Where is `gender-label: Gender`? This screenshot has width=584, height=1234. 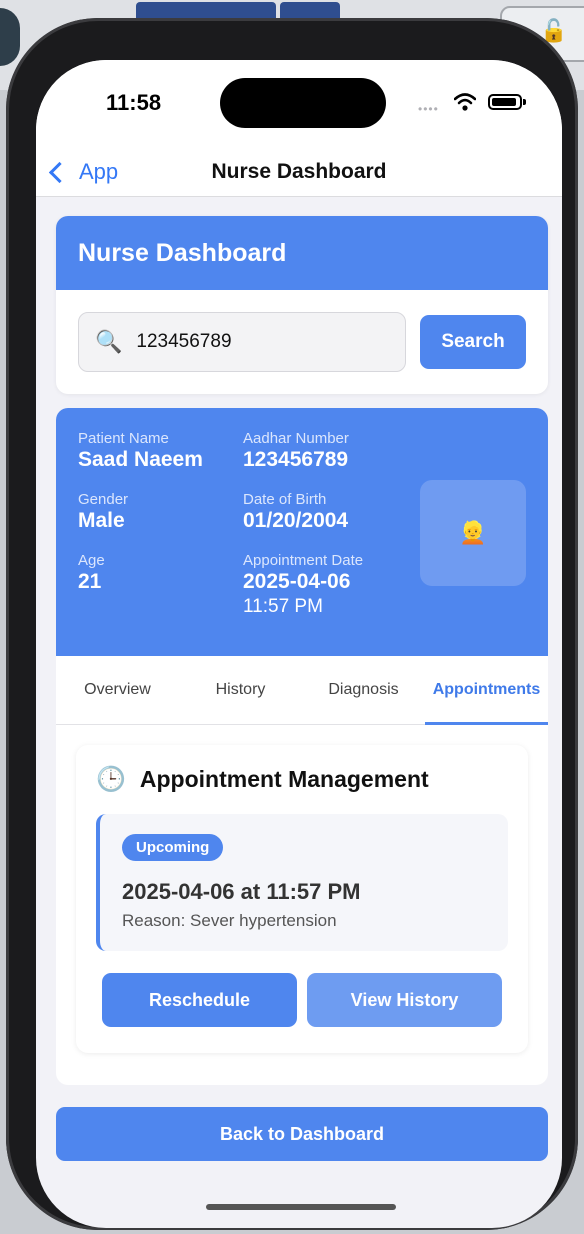 gender-label: Gender is located at coordinates (103, 499).